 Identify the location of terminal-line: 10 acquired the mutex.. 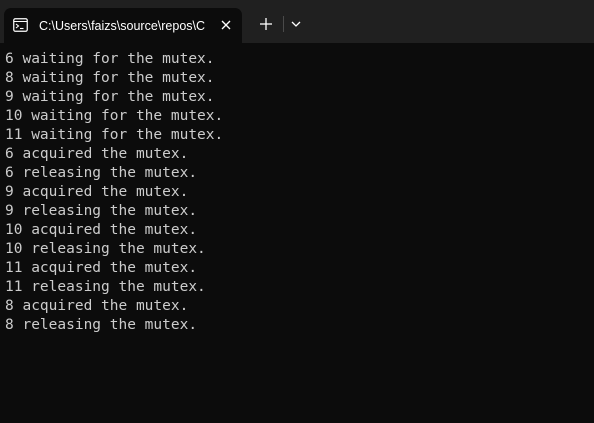
(101, 230).